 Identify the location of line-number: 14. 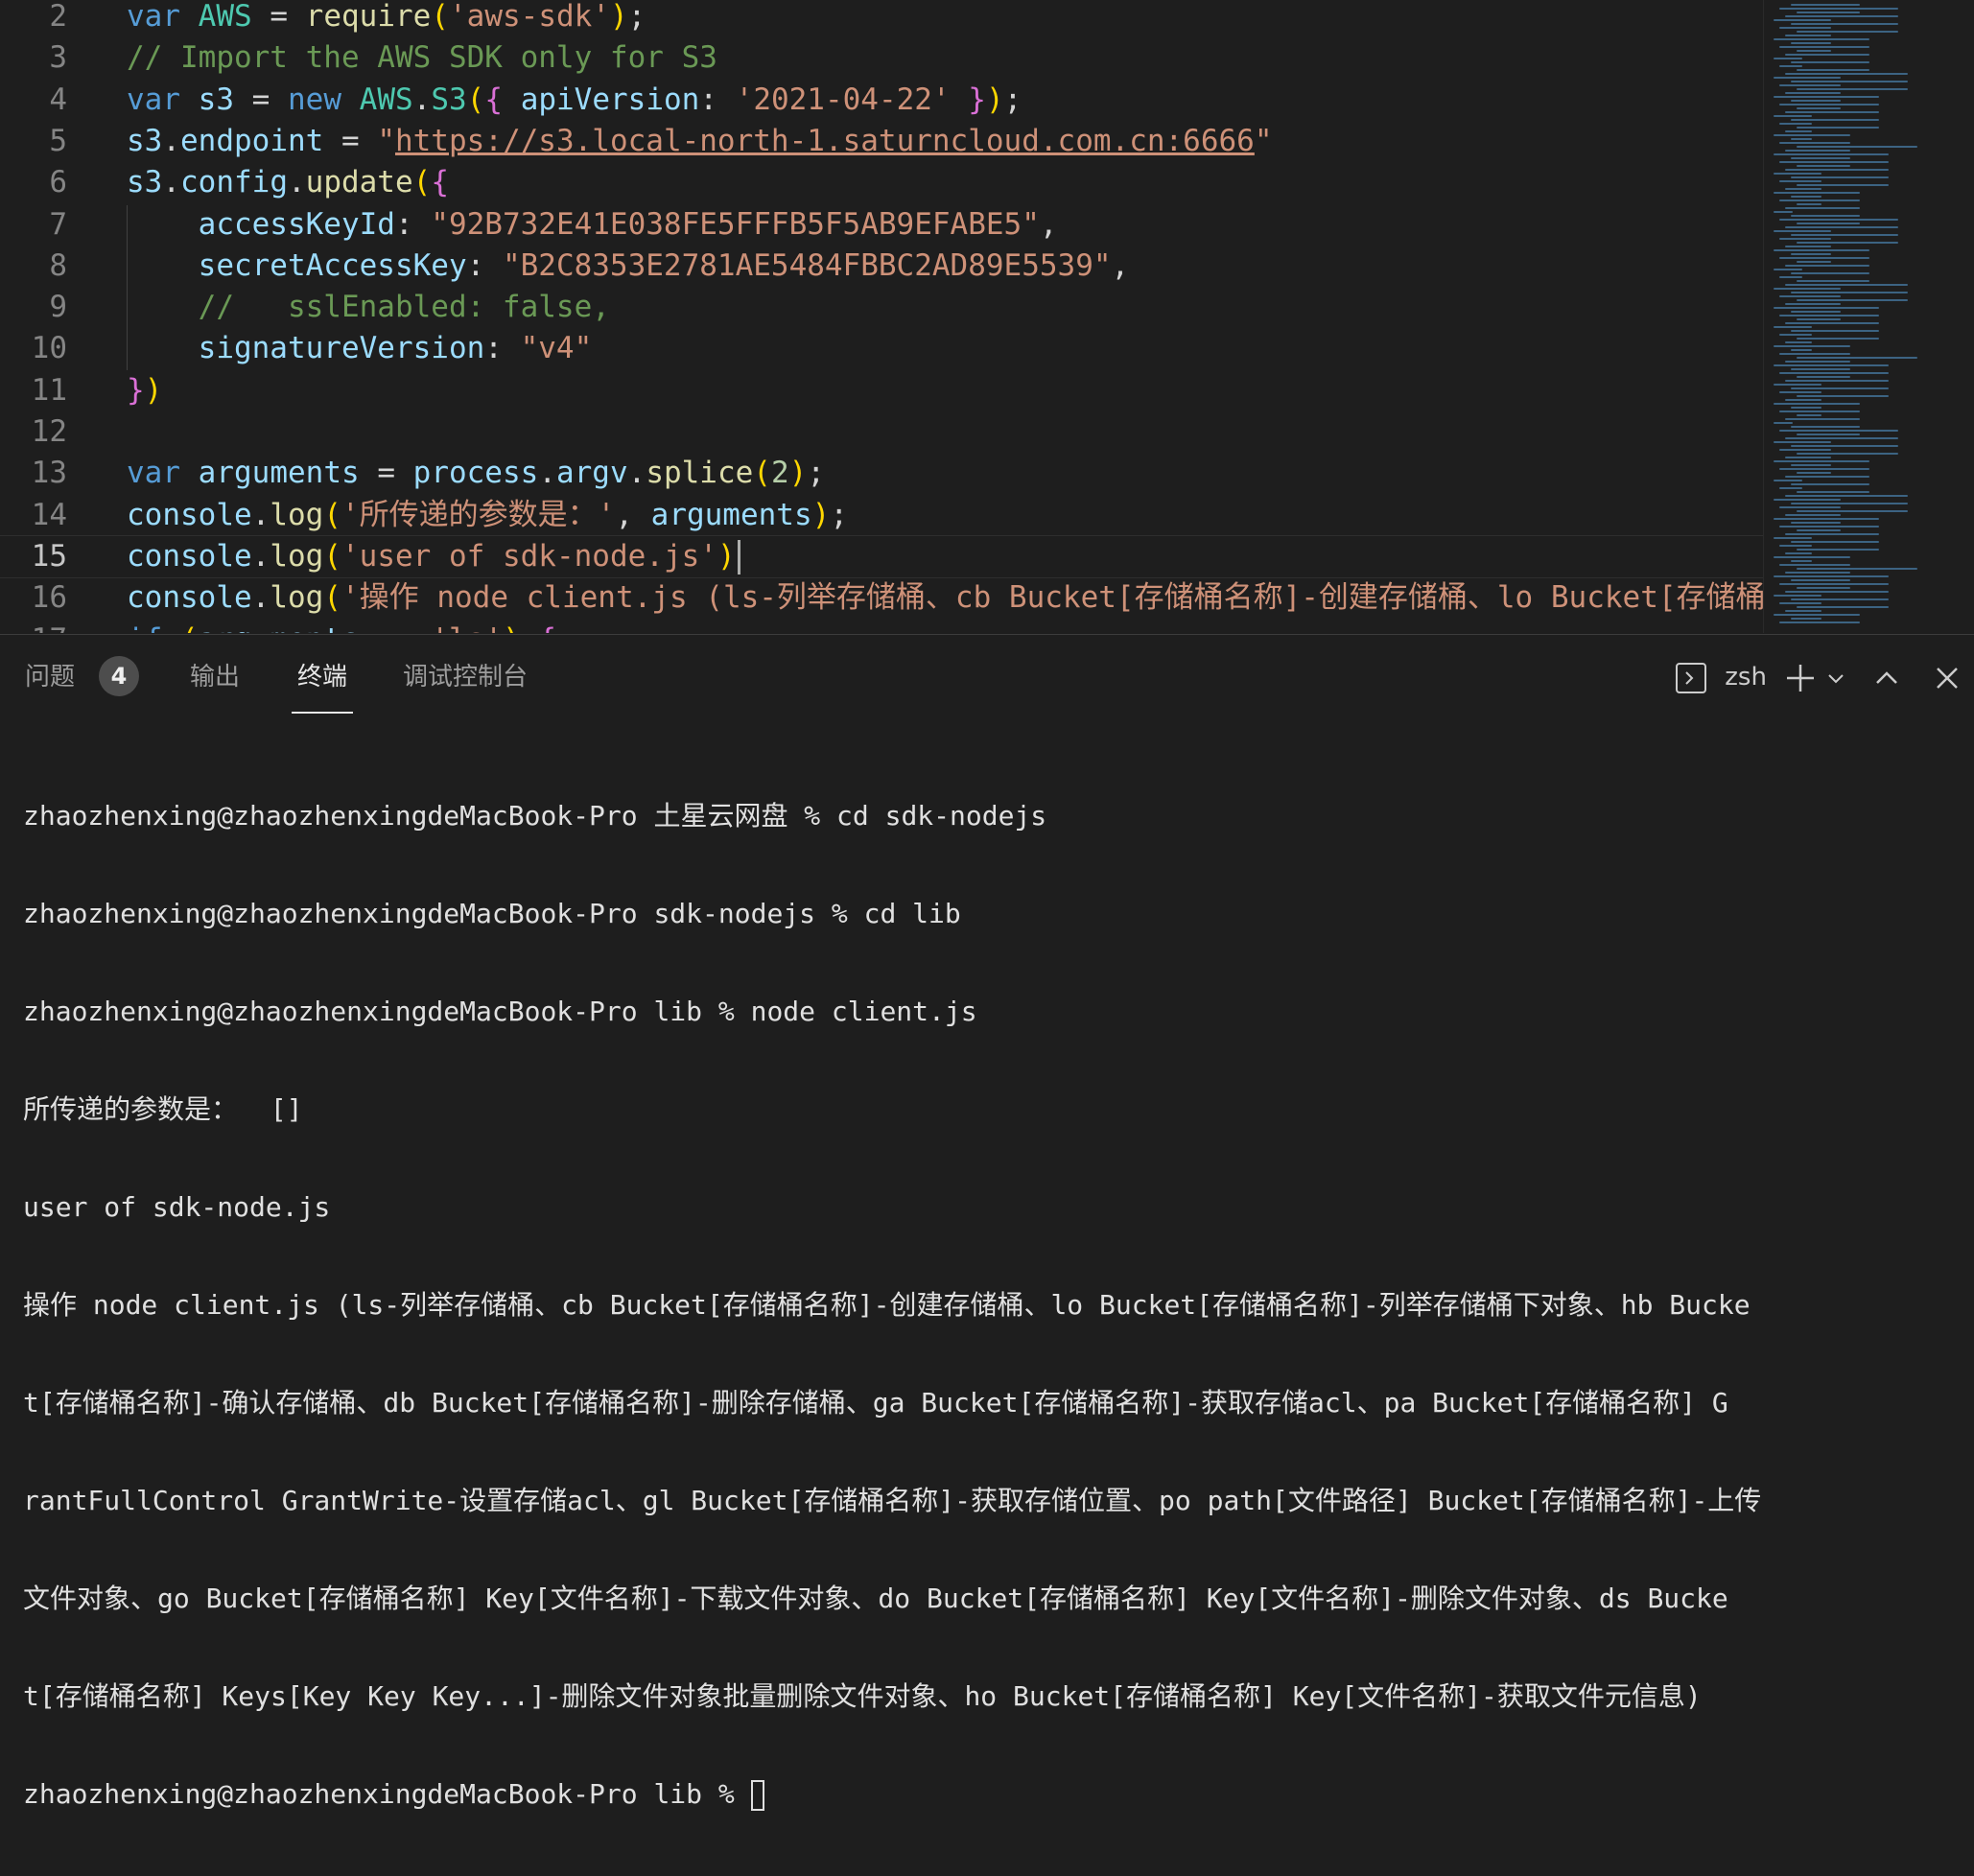
(49, 514).